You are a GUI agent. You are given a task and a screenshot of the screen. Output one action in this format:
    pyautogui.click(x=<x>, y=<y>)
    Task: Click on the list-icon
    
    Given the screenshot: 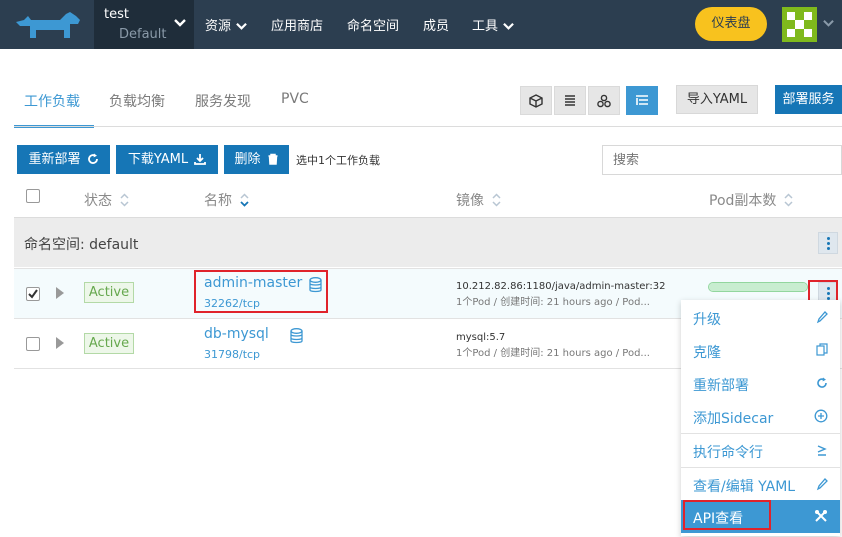 What is the action you would take?
    pyautogui.click(x=570, y=100)
    